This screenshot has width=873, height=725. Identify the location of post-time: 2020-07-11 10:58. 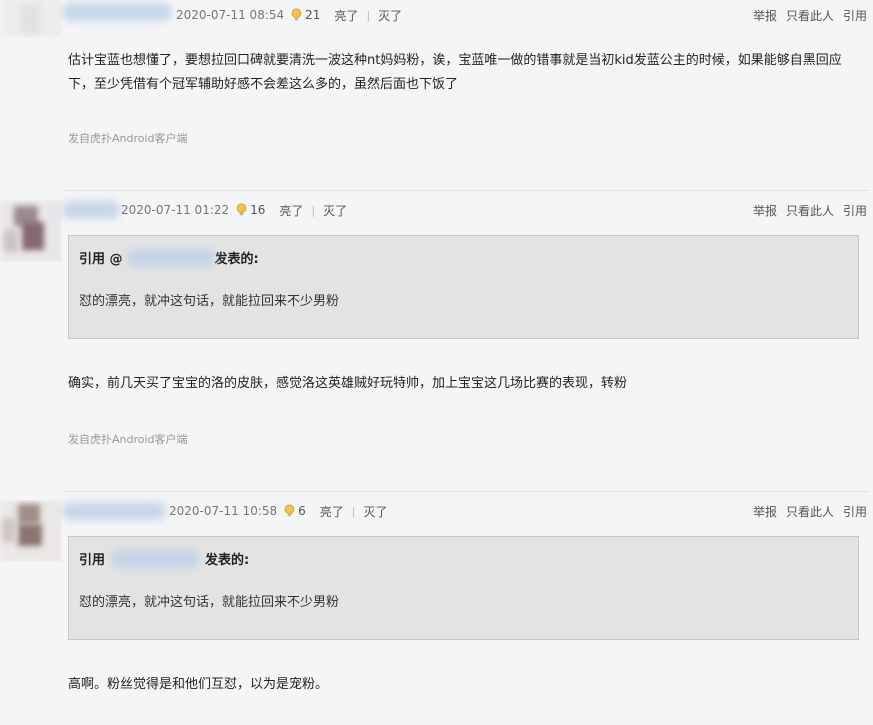
(223, 511).